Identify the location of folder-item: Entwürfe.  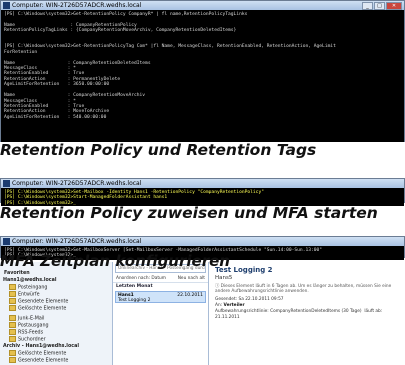
(56, 294).